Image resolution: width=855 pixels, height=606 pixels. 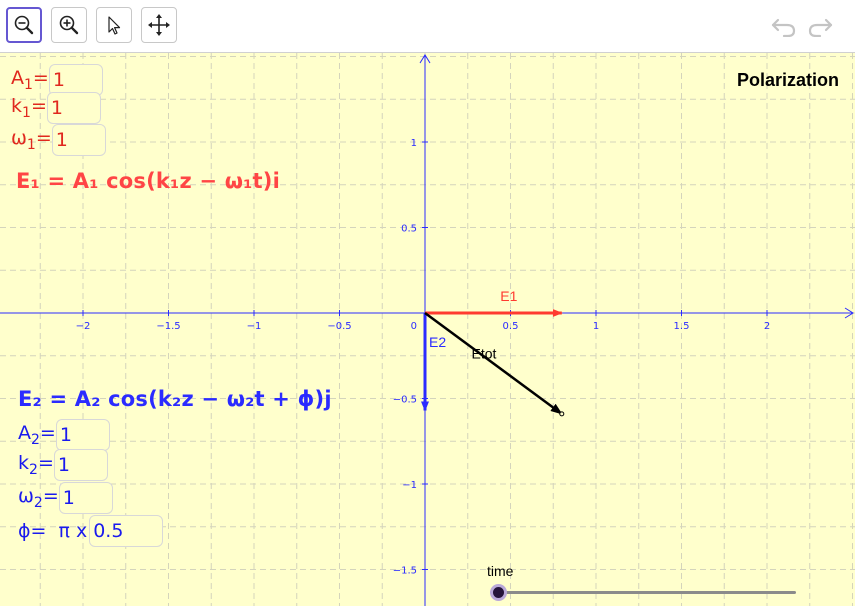 I want to click on zoom-in-icon, so click(x=69, y=25).